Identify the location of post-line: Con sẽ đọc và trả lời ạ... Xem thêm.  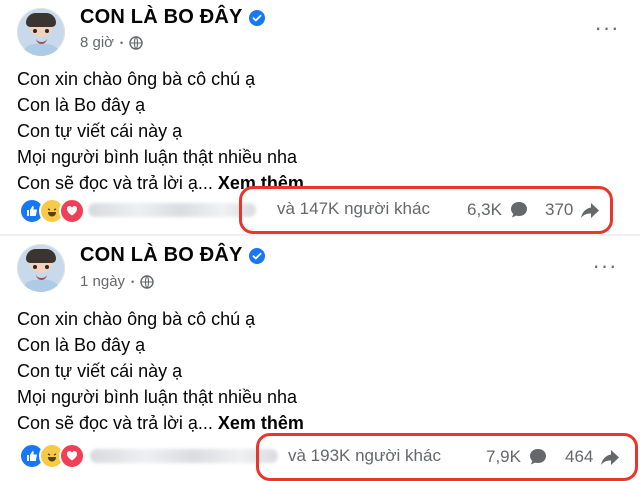
(160, 423).